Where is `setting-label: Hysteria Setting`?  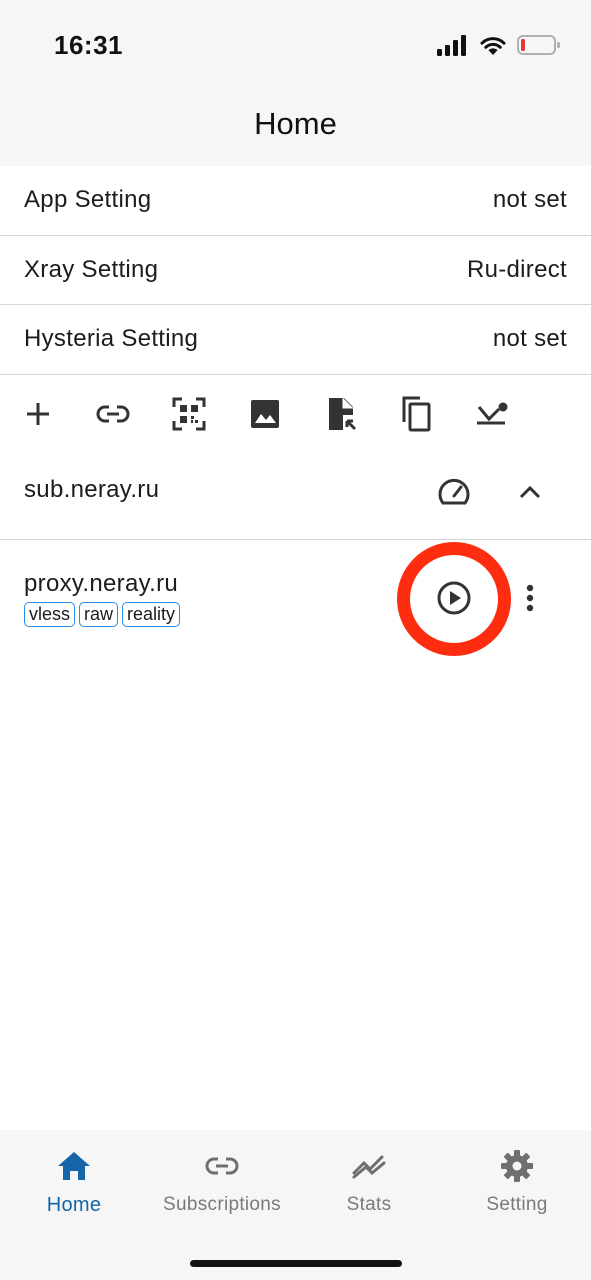 setting-label: Hysteria Setting is located at coordinates (111, 339).